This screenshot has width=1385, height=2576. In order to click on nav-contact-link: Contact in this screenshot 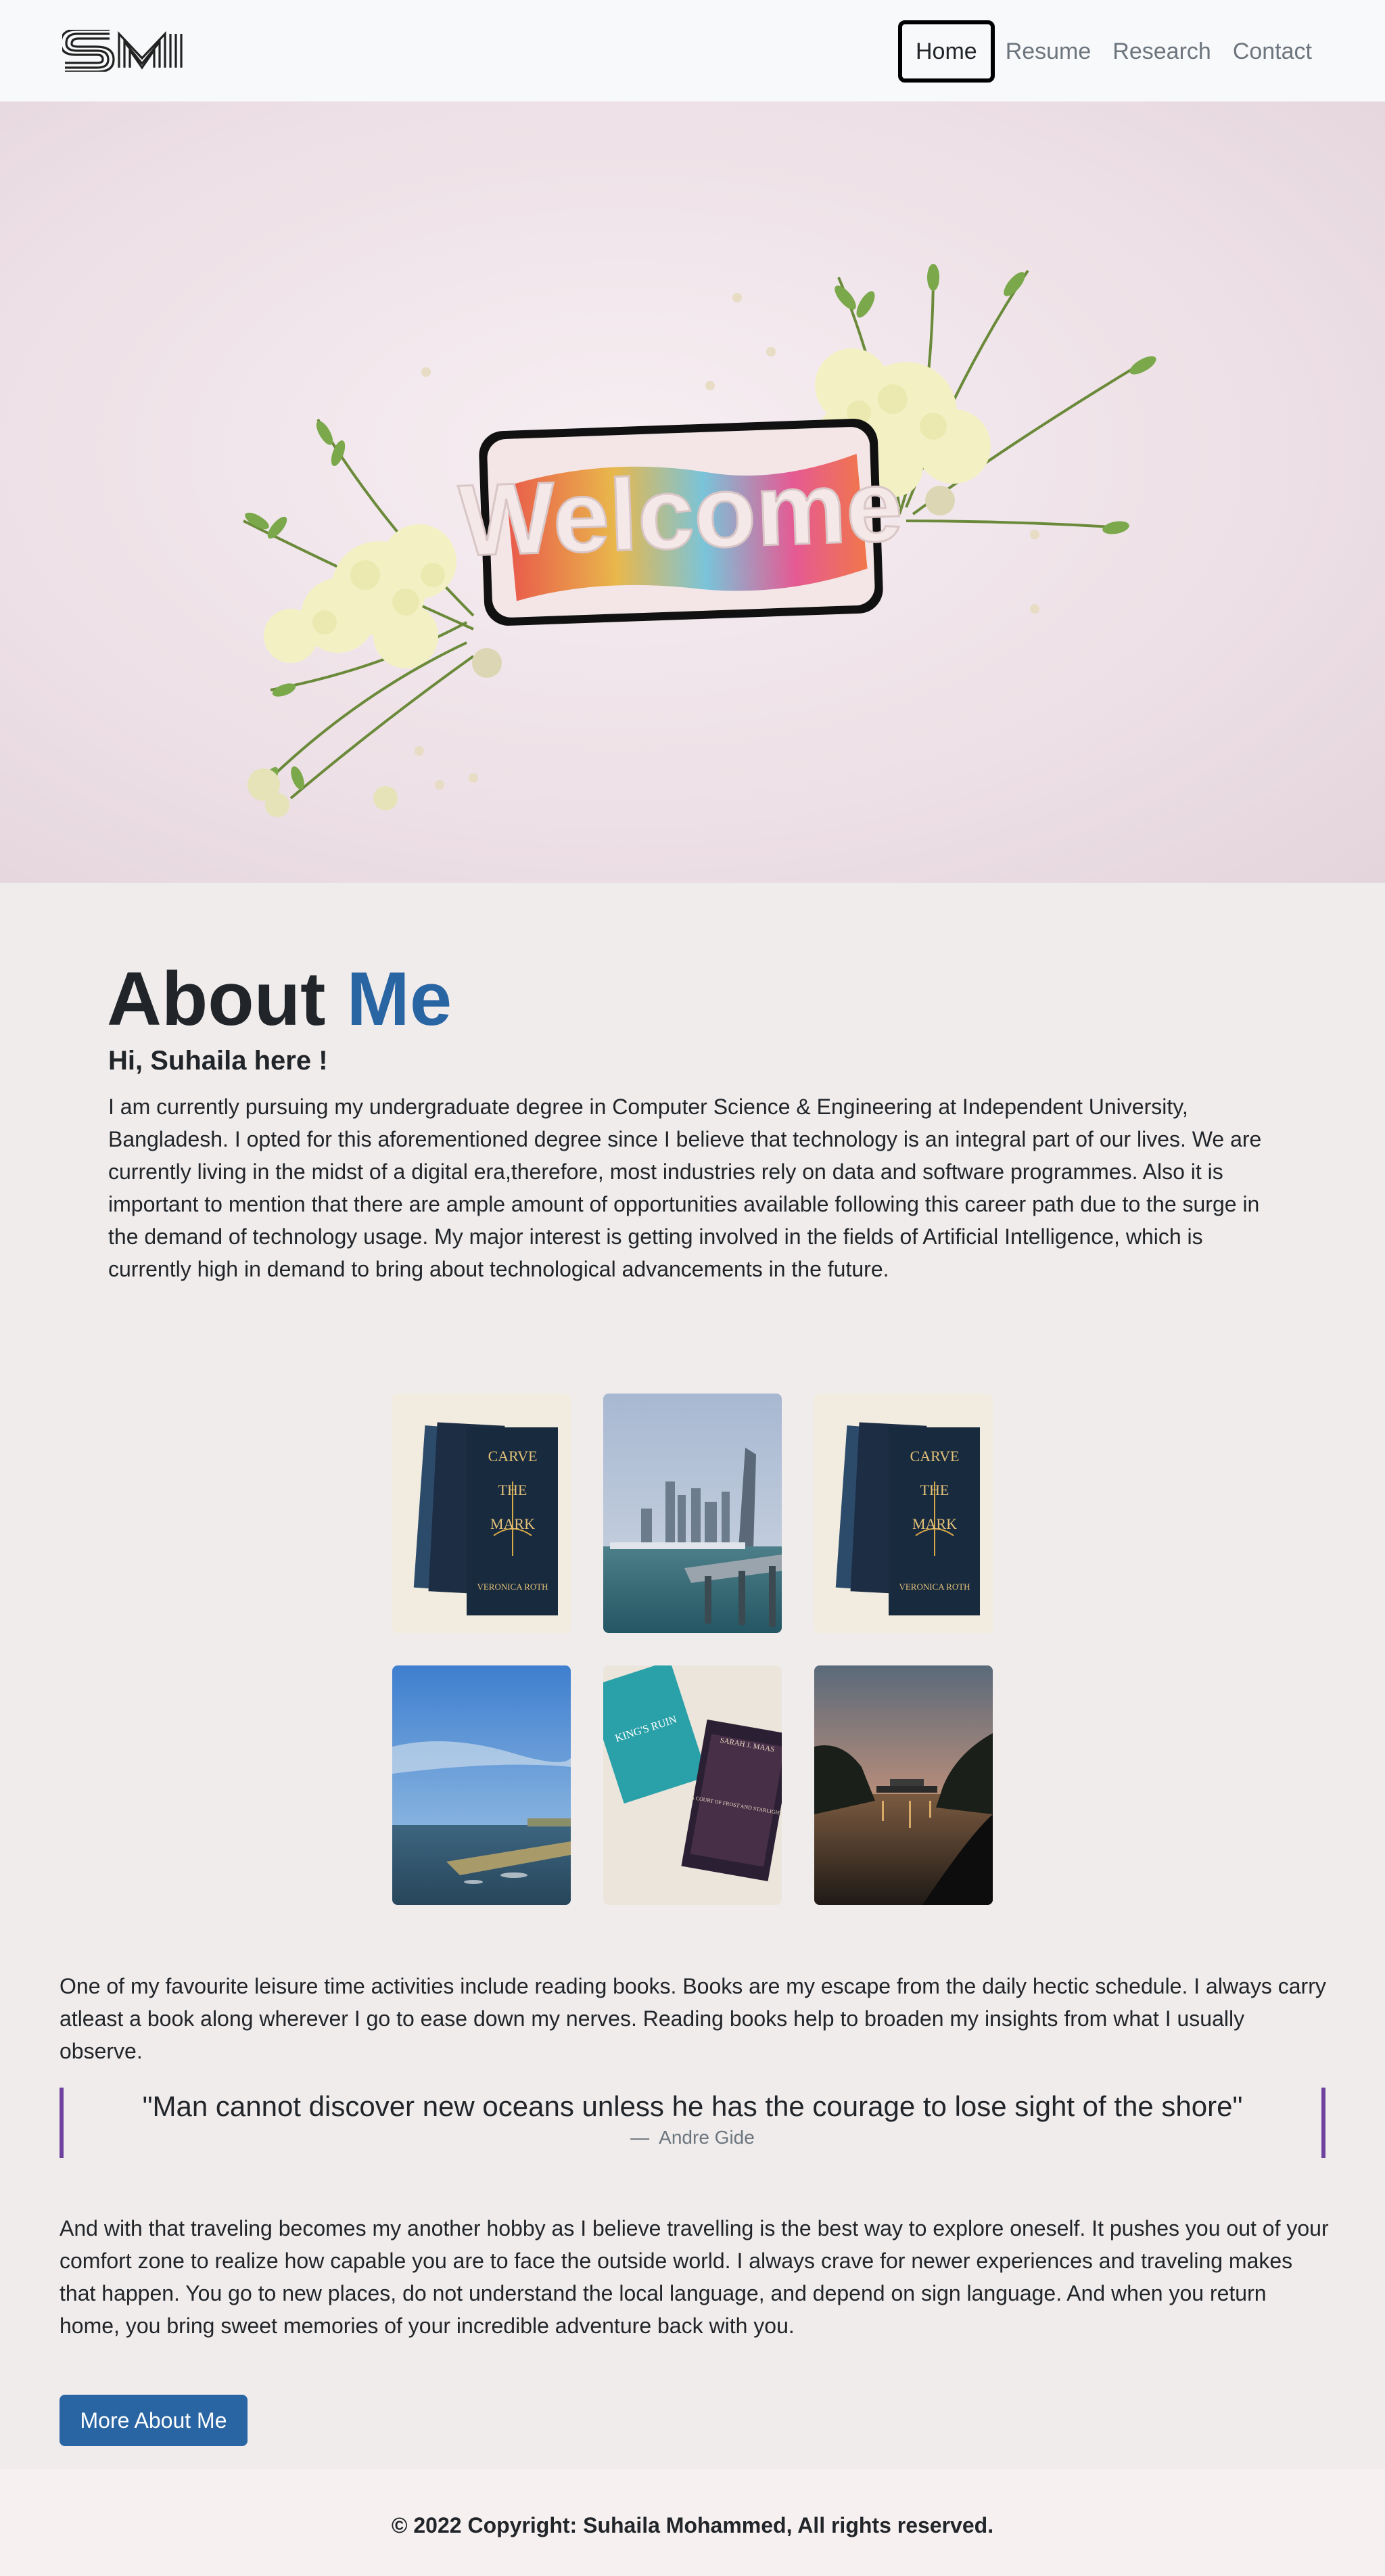, I will do `click(1272, 51)`.